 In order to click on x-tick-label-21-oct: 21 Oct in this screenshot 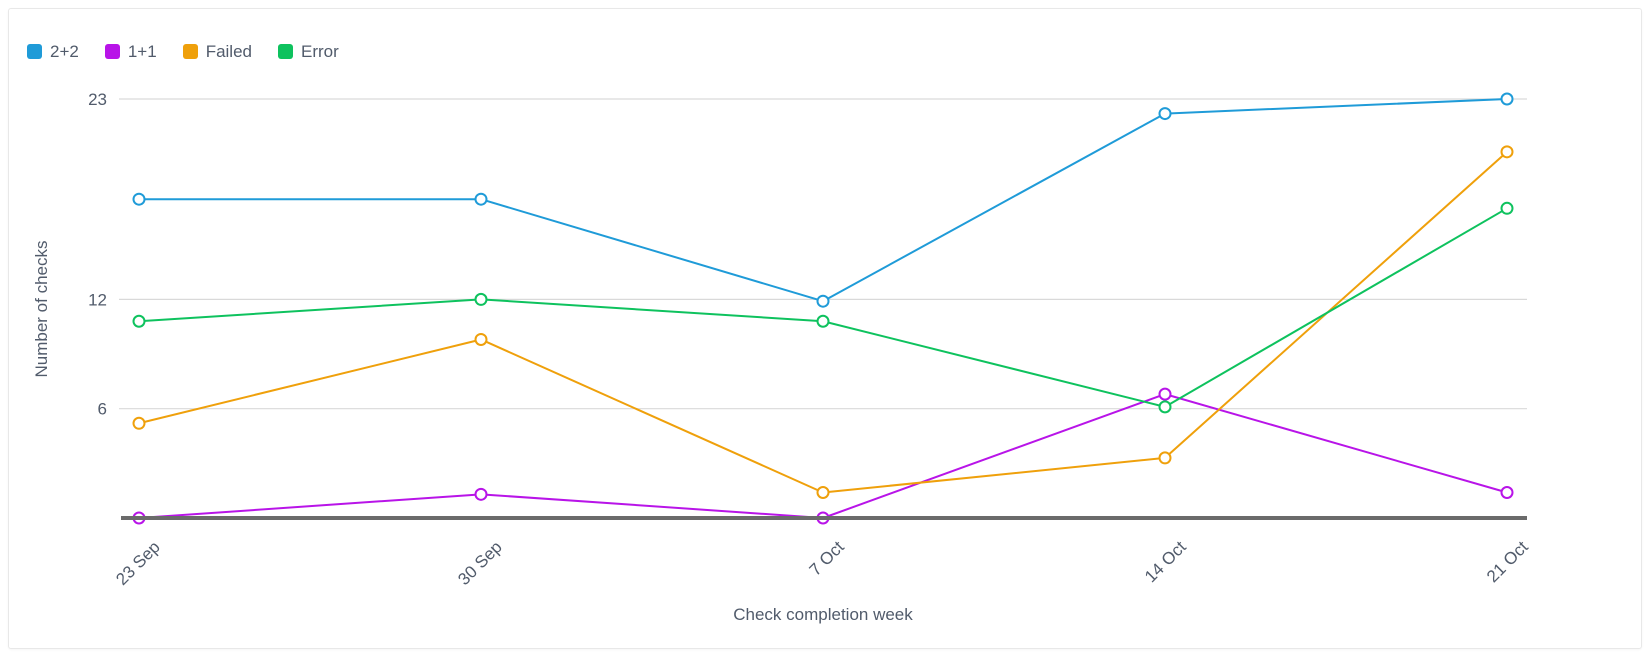, I will do `click(1507, 561)`.